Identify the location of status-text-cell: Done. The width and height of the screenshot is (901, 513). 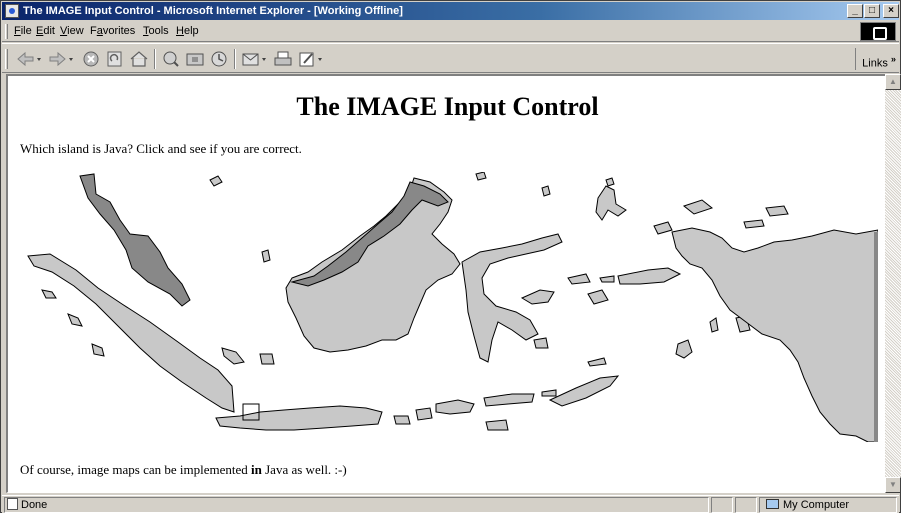
(356, 505).